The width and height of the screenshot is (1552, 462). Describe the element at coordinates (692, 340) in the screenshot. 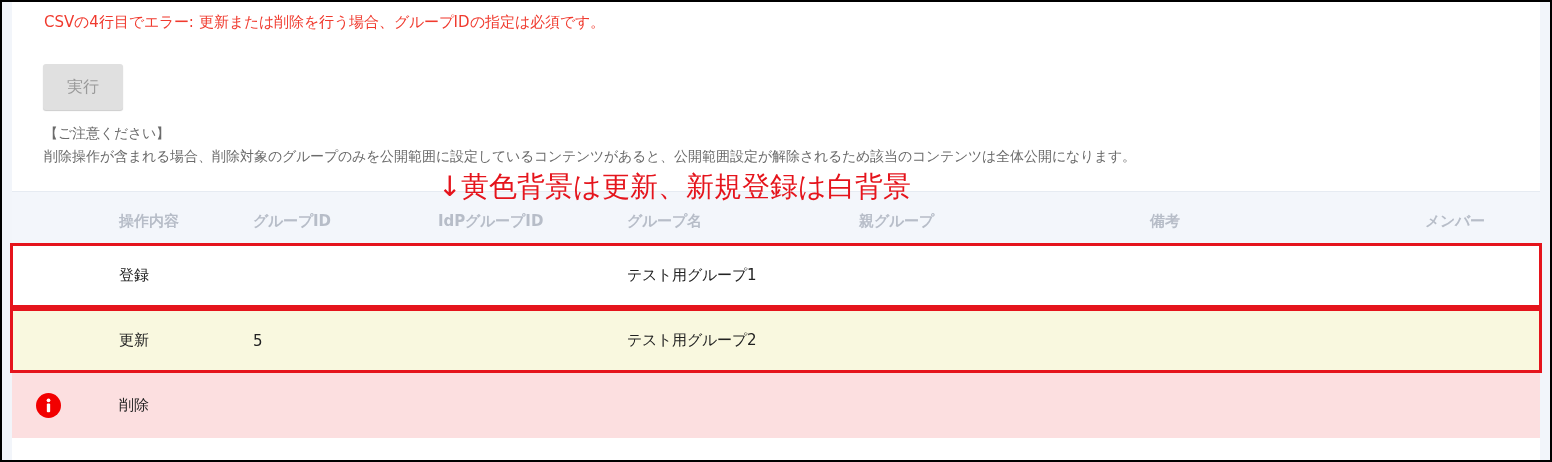

I see `table-cell-text: テスト用グループ2` at that location.